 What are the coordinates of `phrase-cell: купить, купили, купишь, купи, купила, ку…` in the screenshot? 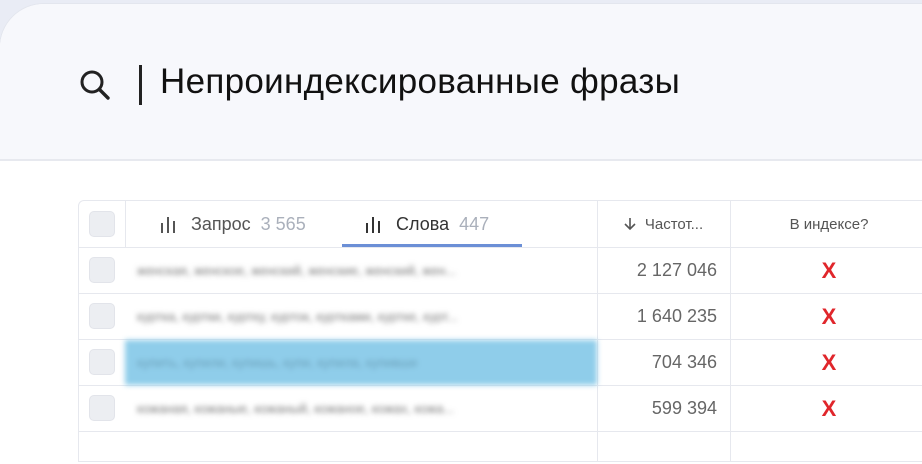 It's located at (361, 362).